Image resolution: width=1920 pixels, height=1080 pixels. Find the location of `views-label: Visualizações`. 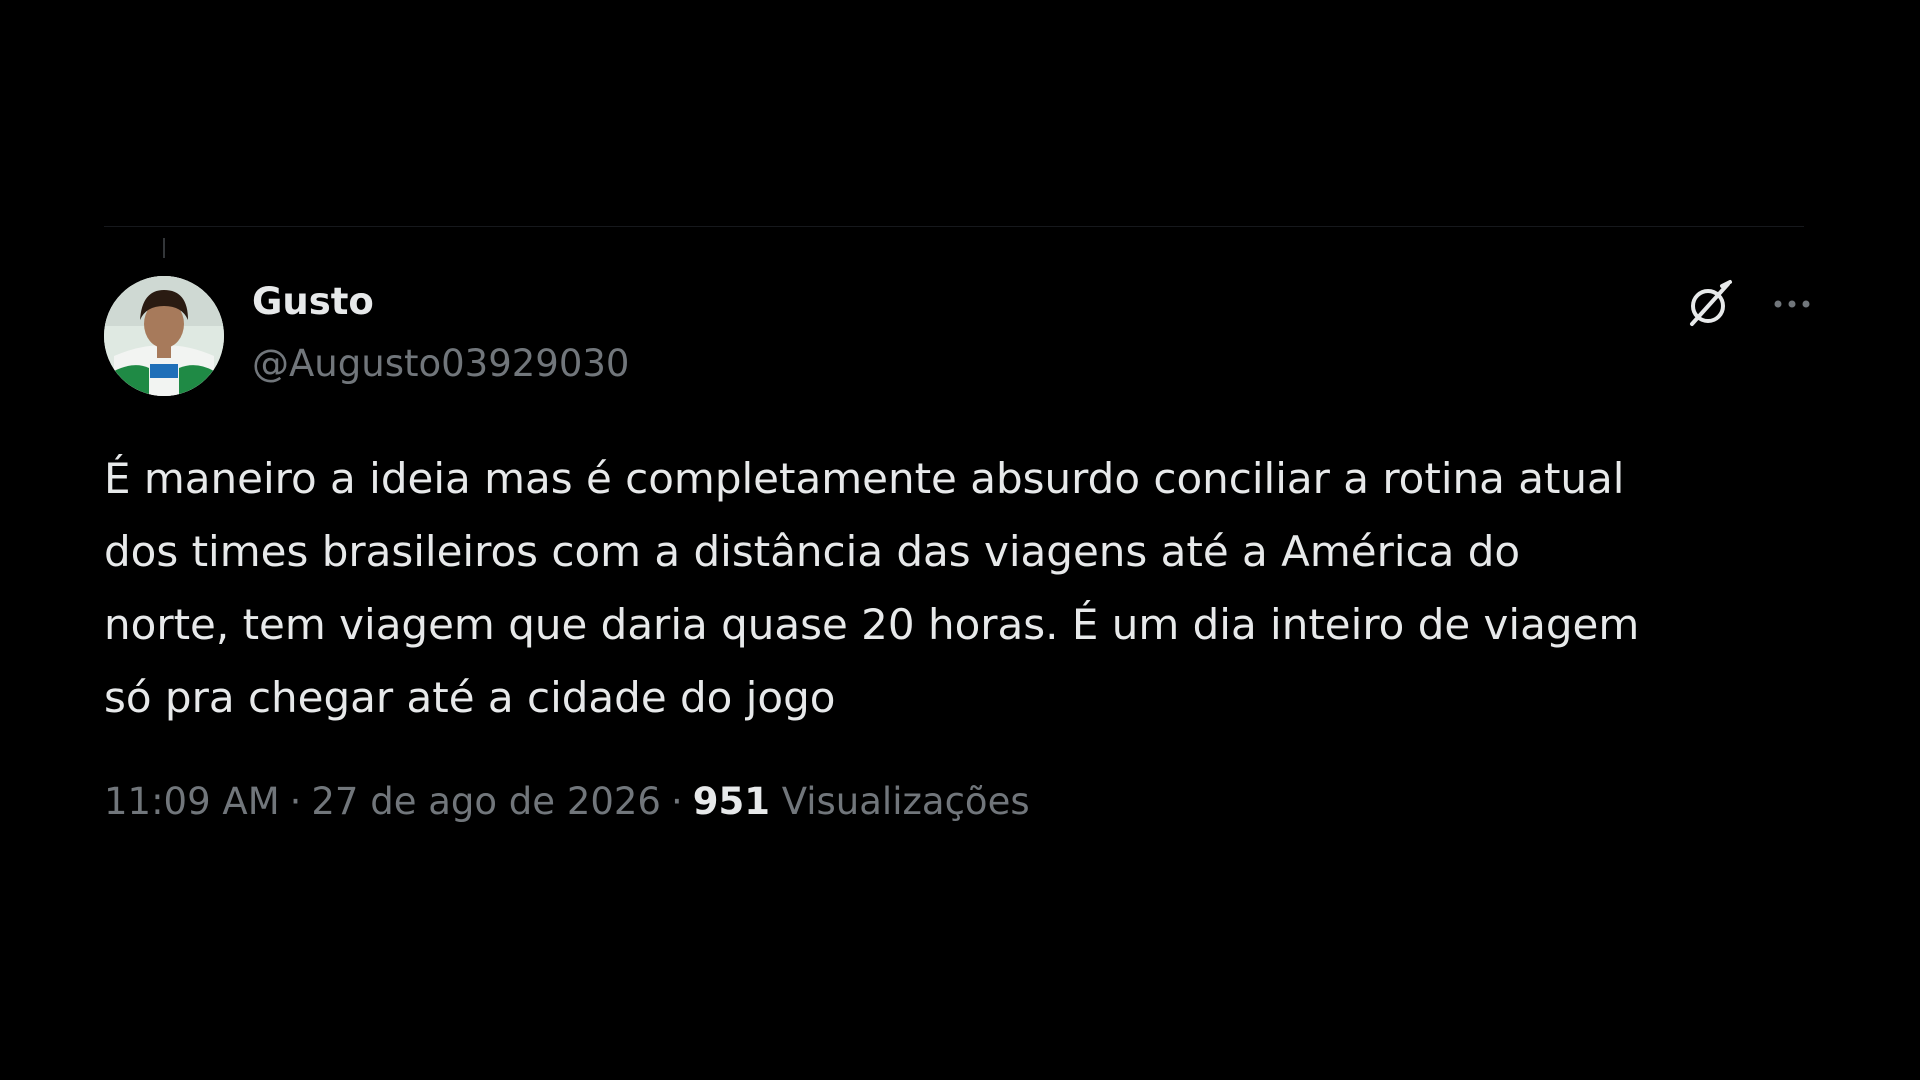

views-label: Visualizações is located at coordinates (906, 801).